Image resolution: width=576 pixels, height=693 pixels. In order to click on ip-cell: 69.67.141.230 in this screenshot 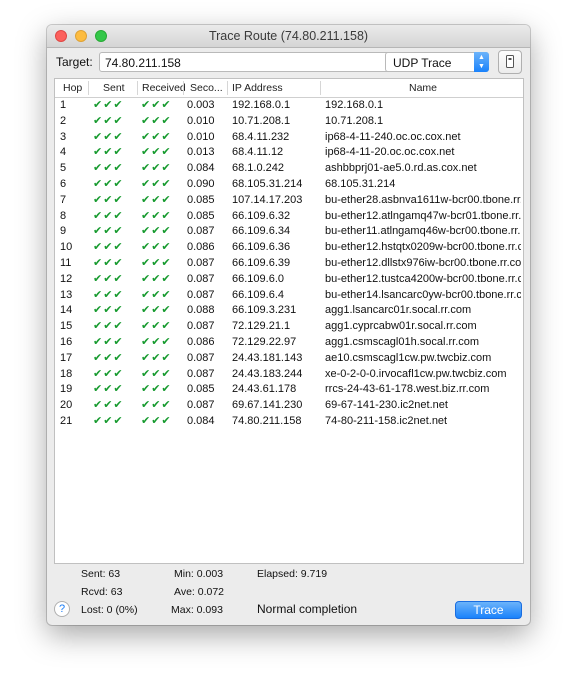, I will do `click(267, 405)`.